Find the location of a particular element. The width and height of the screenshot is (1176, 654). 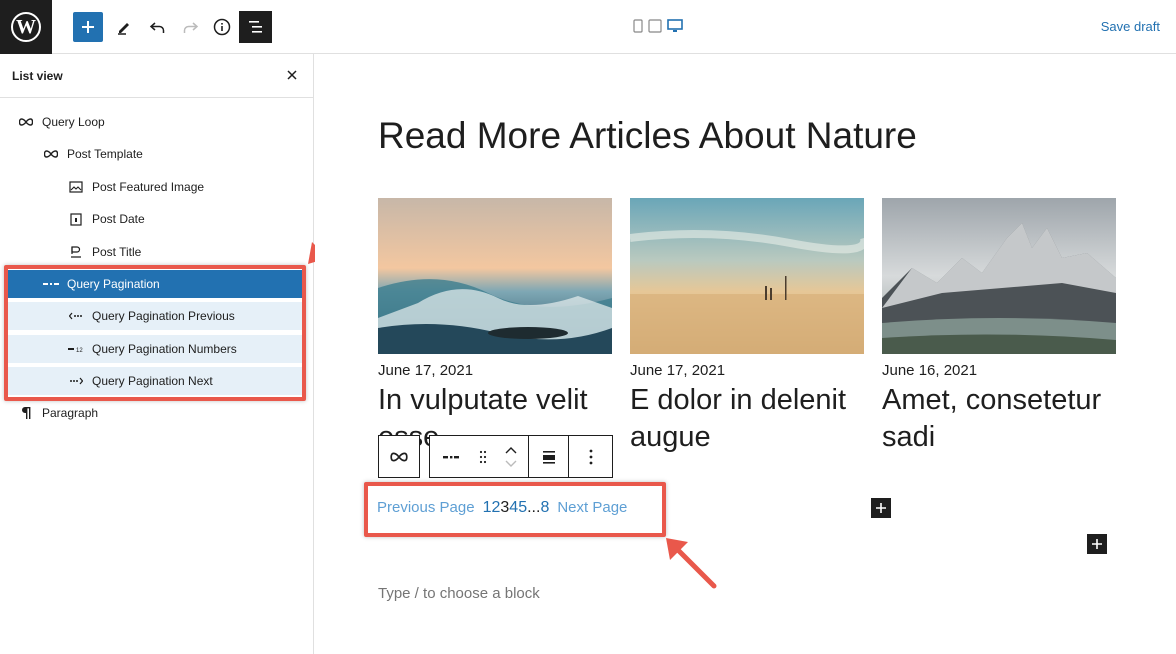

list-item-label: Post Title is located at coordinates (117, 252).